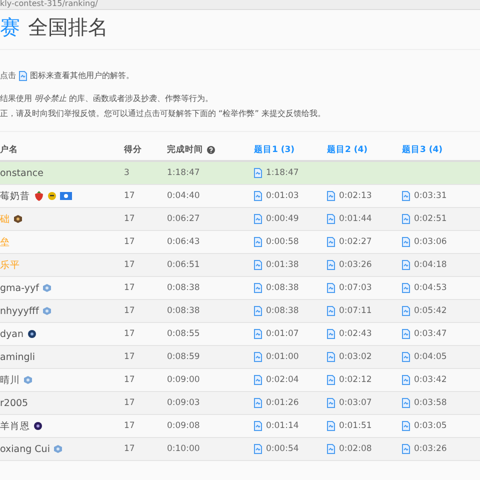  I want to click on finish-time: 0:06:51, so click(183, 265).